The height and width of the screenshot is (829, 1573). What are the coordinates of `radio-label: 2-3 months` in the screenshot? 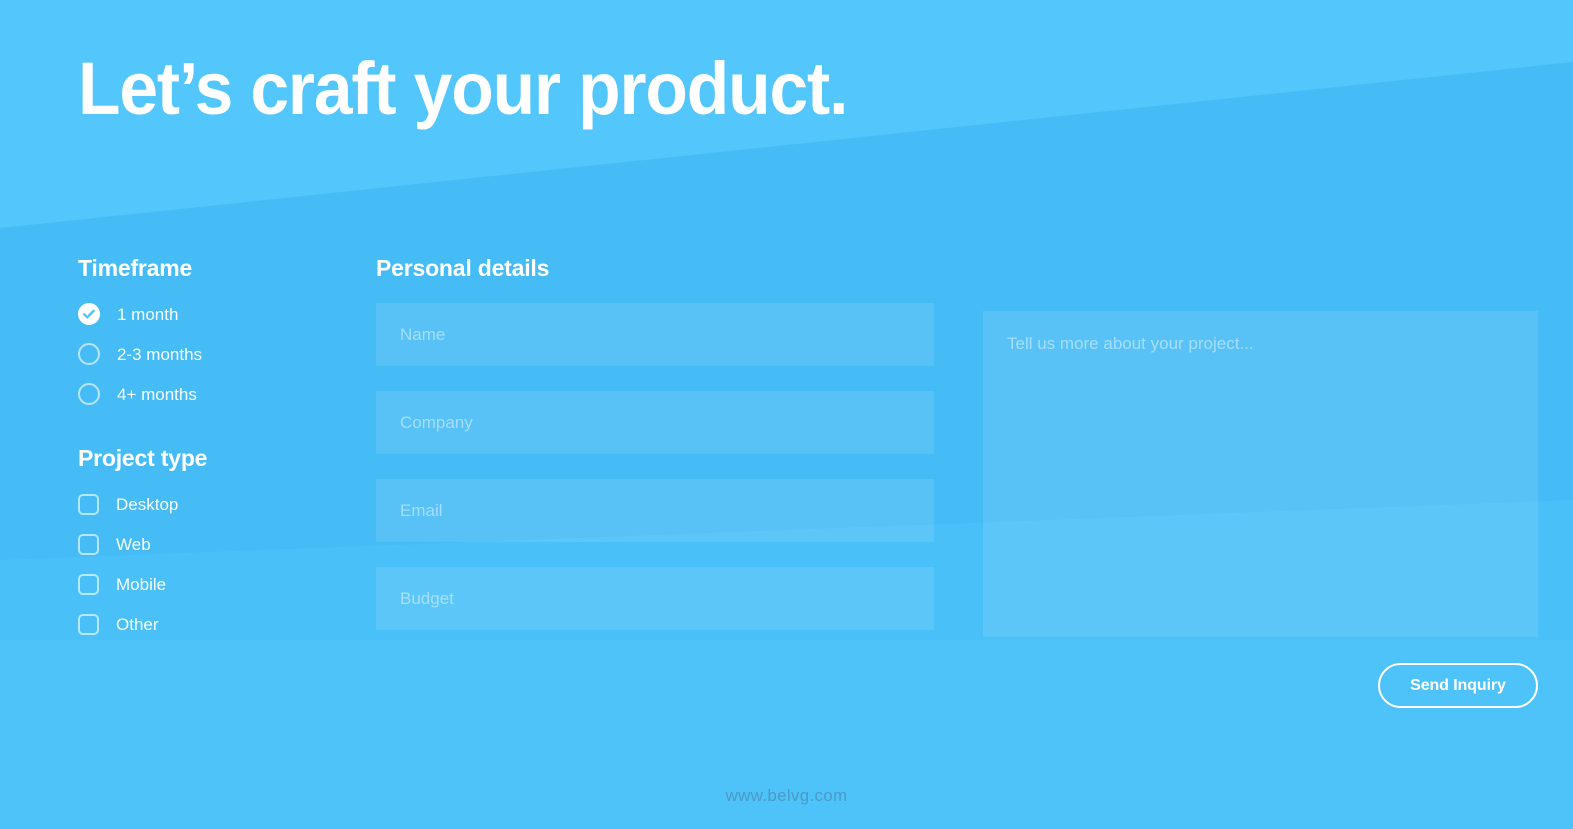 It's located at (160, 354).